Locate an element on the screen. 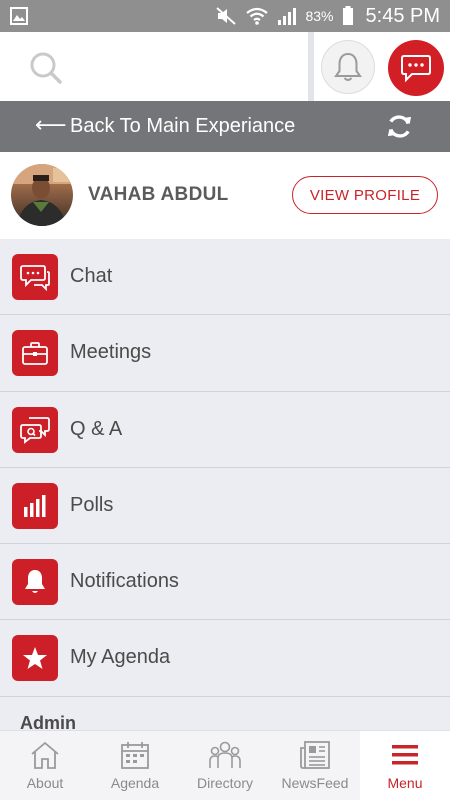 Image resolution: width=450 pixels, height=800 pixels. nav-label: Menu is located at coordinates (405, 783).